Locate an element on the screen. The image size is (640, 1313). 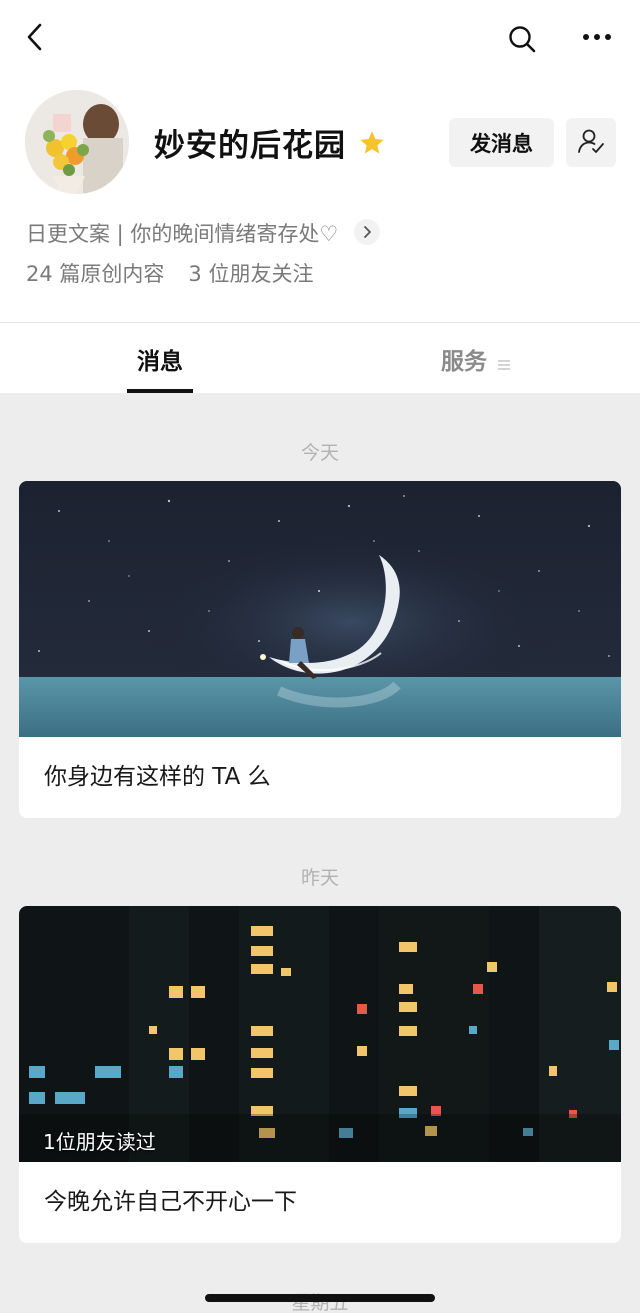
search-icon is located at coordinates (522, 39).